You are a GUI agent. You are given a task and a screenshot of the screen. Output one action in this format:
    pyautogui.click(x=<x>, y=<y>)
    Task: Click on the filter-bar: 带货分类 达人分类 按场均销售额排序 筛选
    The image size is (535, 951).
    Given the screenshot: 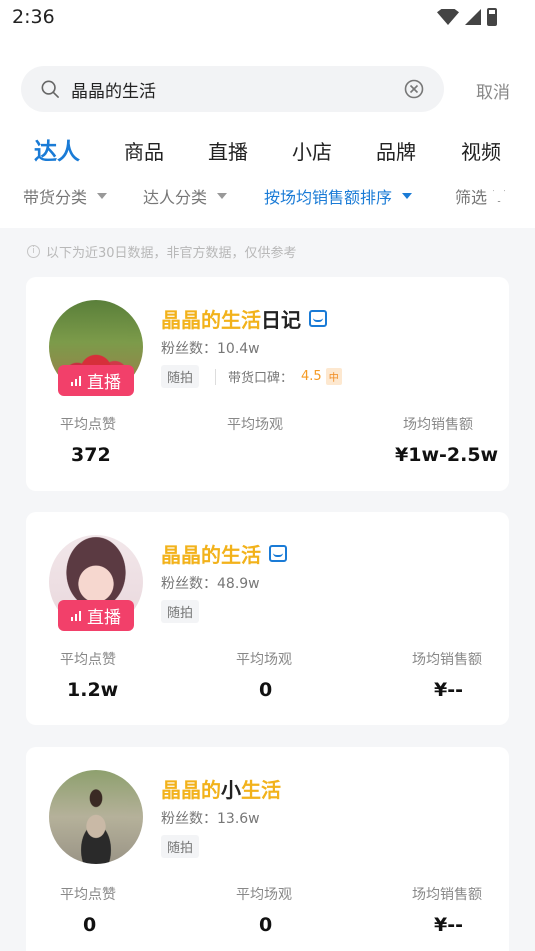 What is the action you would take?
    pyautogui.click(x=267, y=196)
    